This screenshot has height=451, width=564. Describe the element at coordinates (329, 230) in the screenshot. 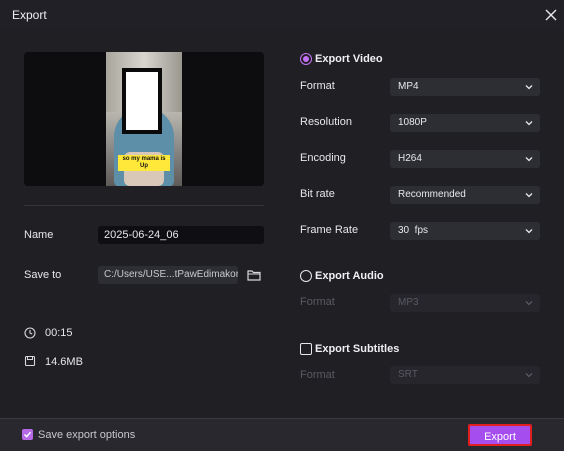

I see `framerate-label: Frame Rate` at that location.